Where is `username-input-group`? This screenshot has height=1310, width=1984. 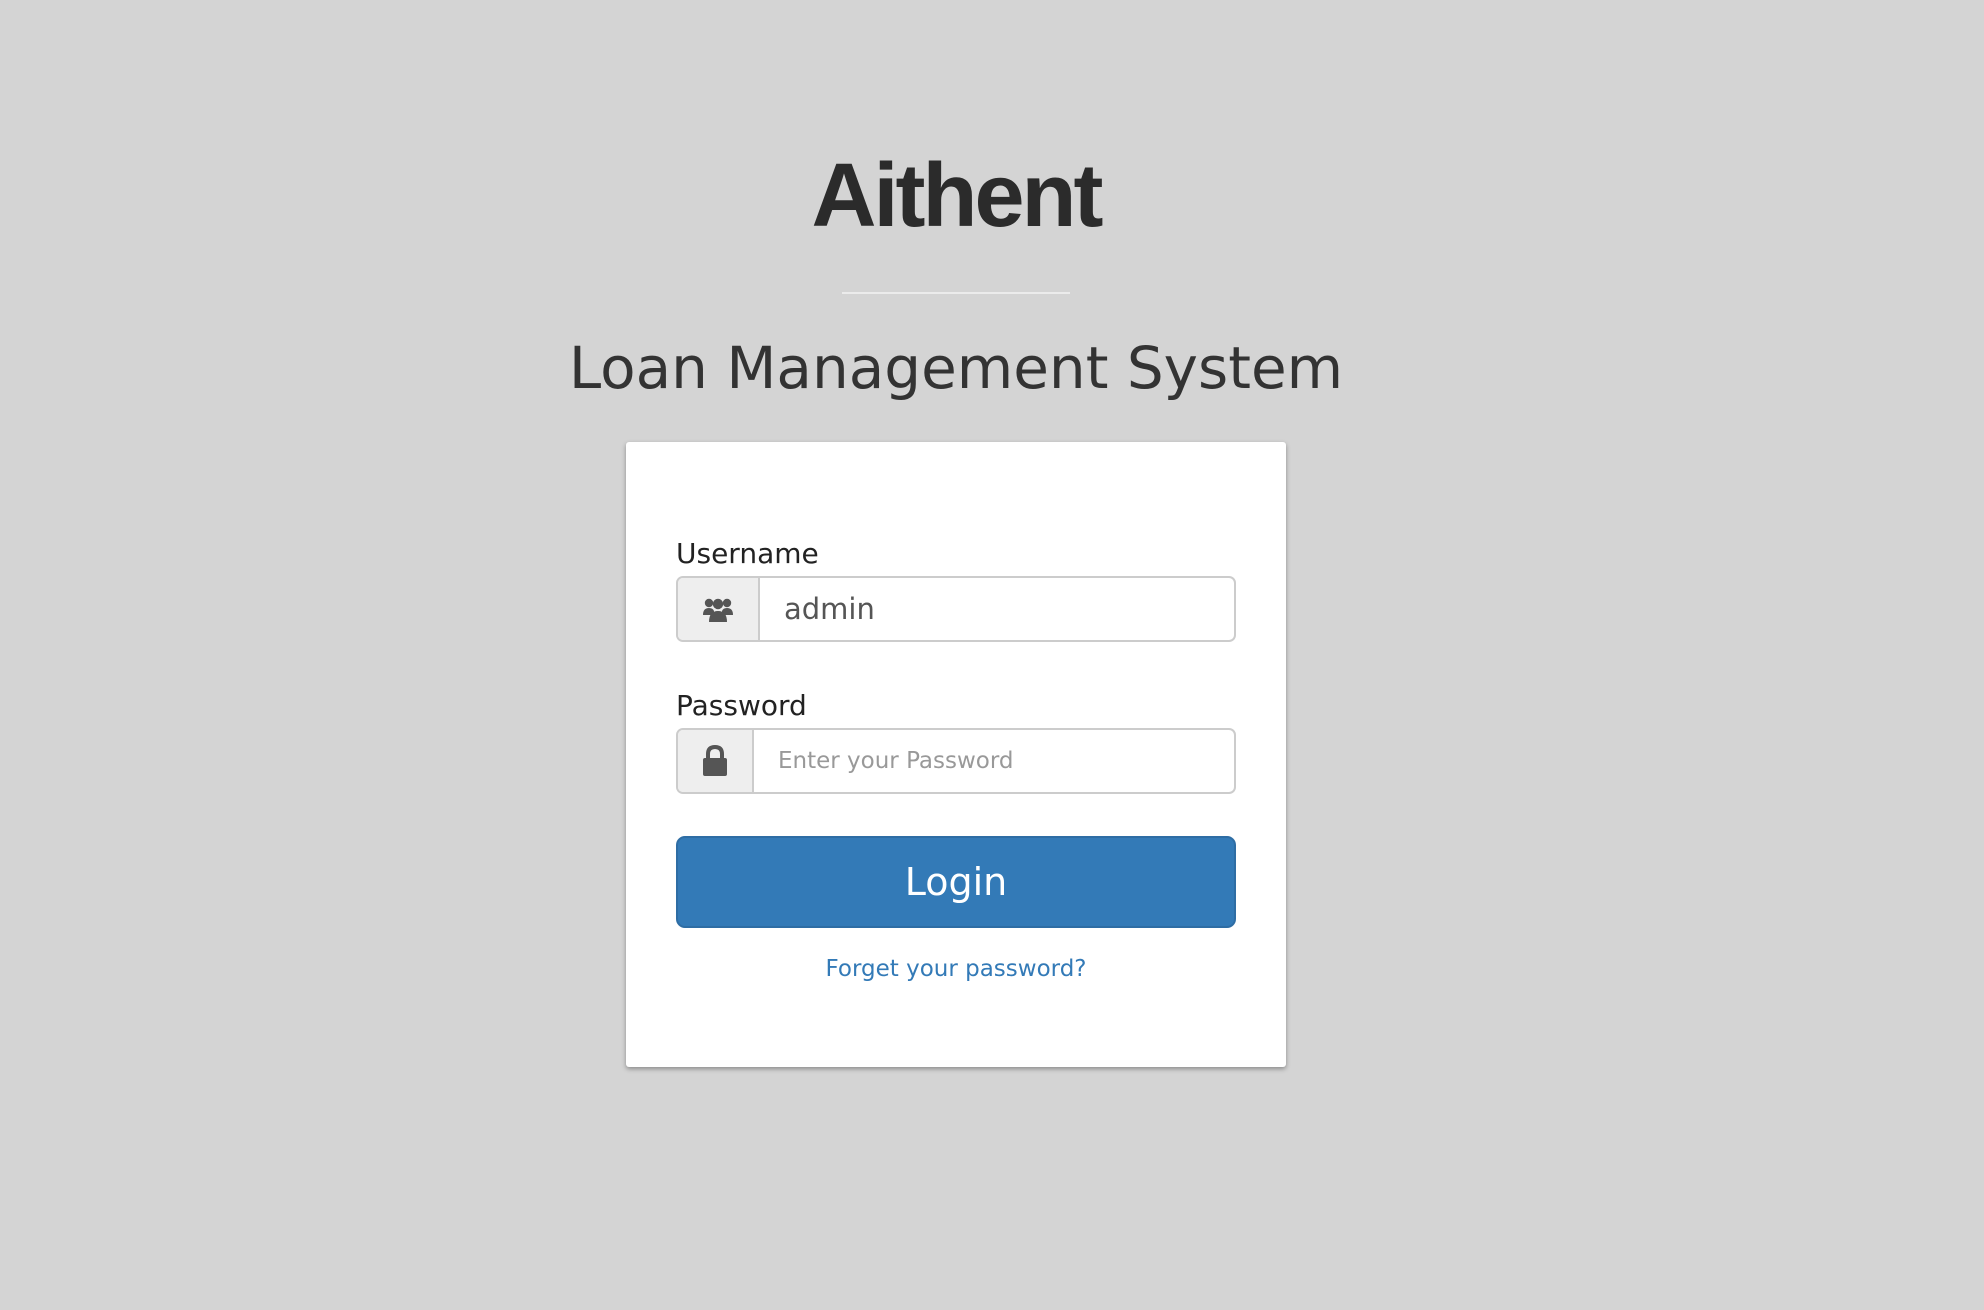 username-input-group is located at coordinates (956, 609).